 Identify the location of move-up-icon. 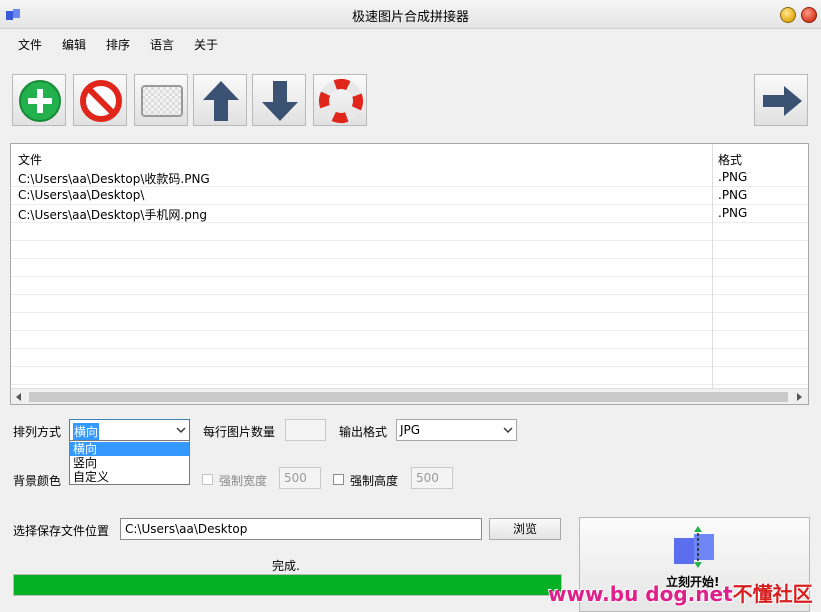
(221, 101).